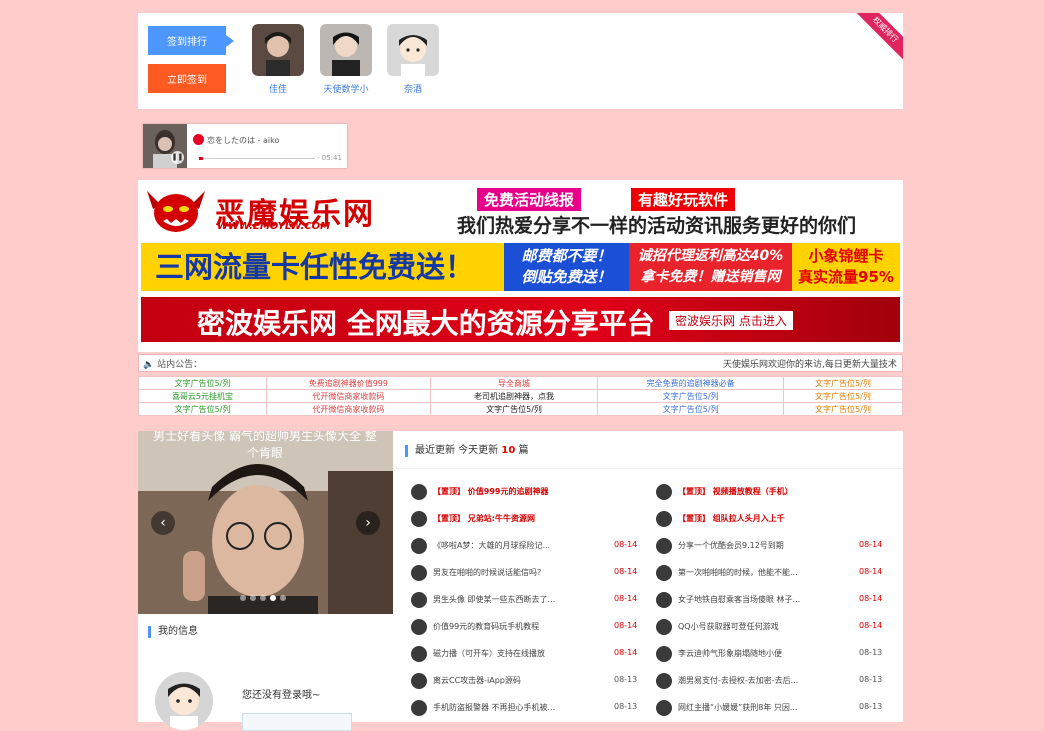 The image size is (1044, 731). Describe the element at coordinates (413, 88) in the screenshot. I see `user-name: 奈酒` at that location.